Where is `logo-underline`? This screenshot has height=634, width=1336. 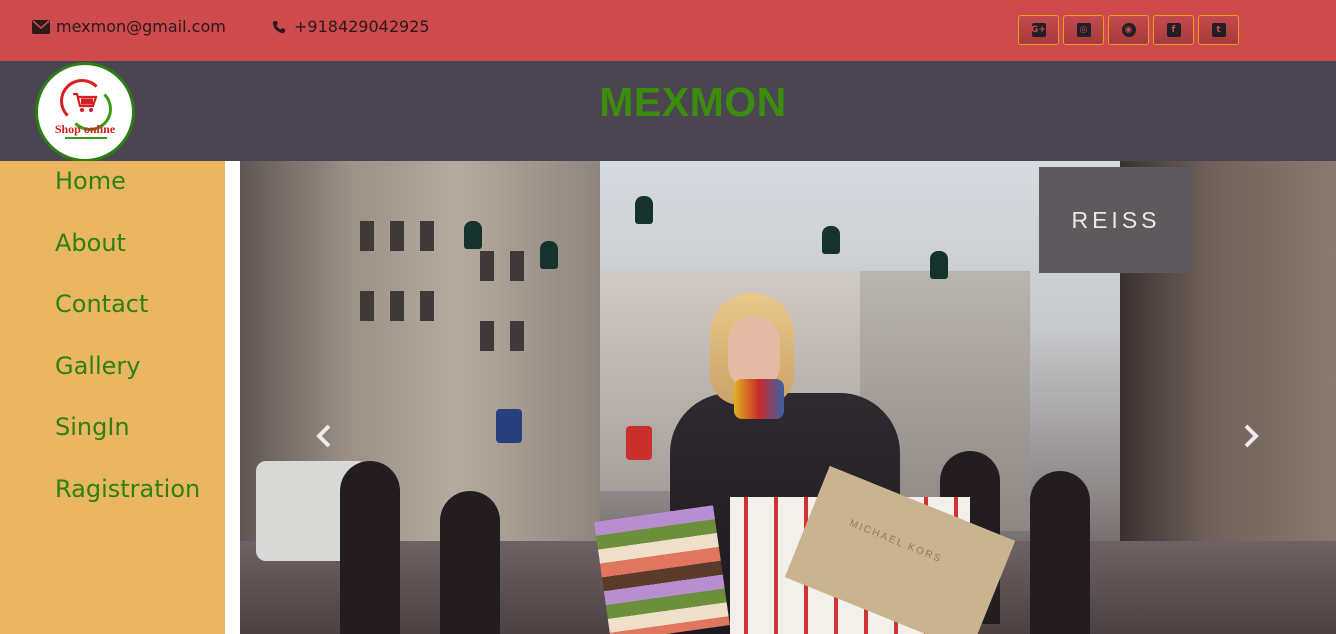
logo-underline is located at coordinates (86, 138).